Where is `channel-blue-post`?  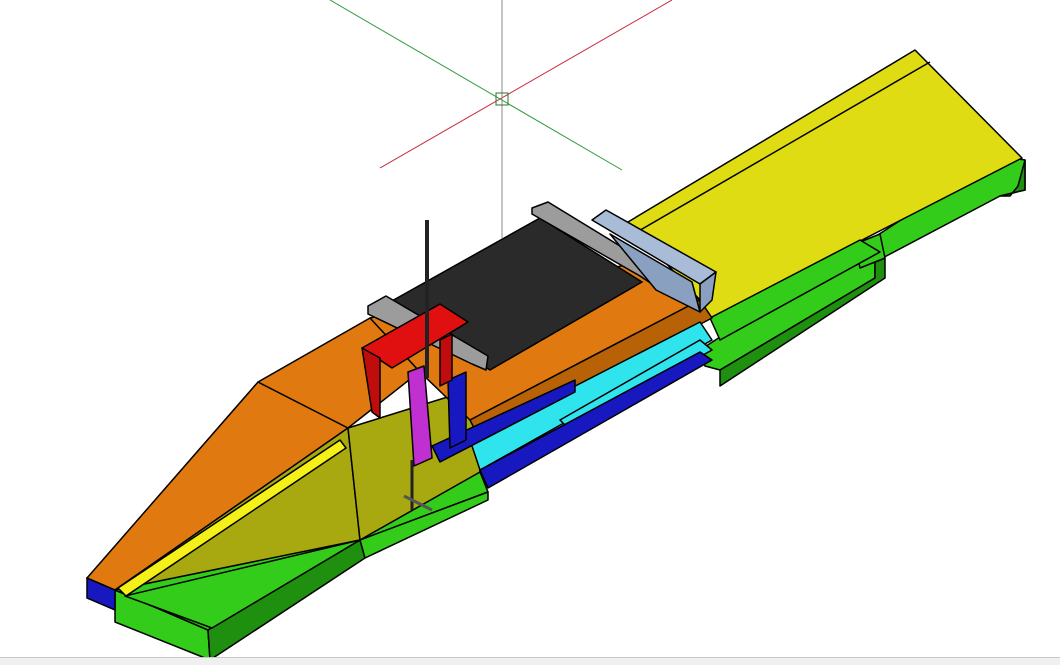 channel-blue-post is located at coordinates (457, 410).